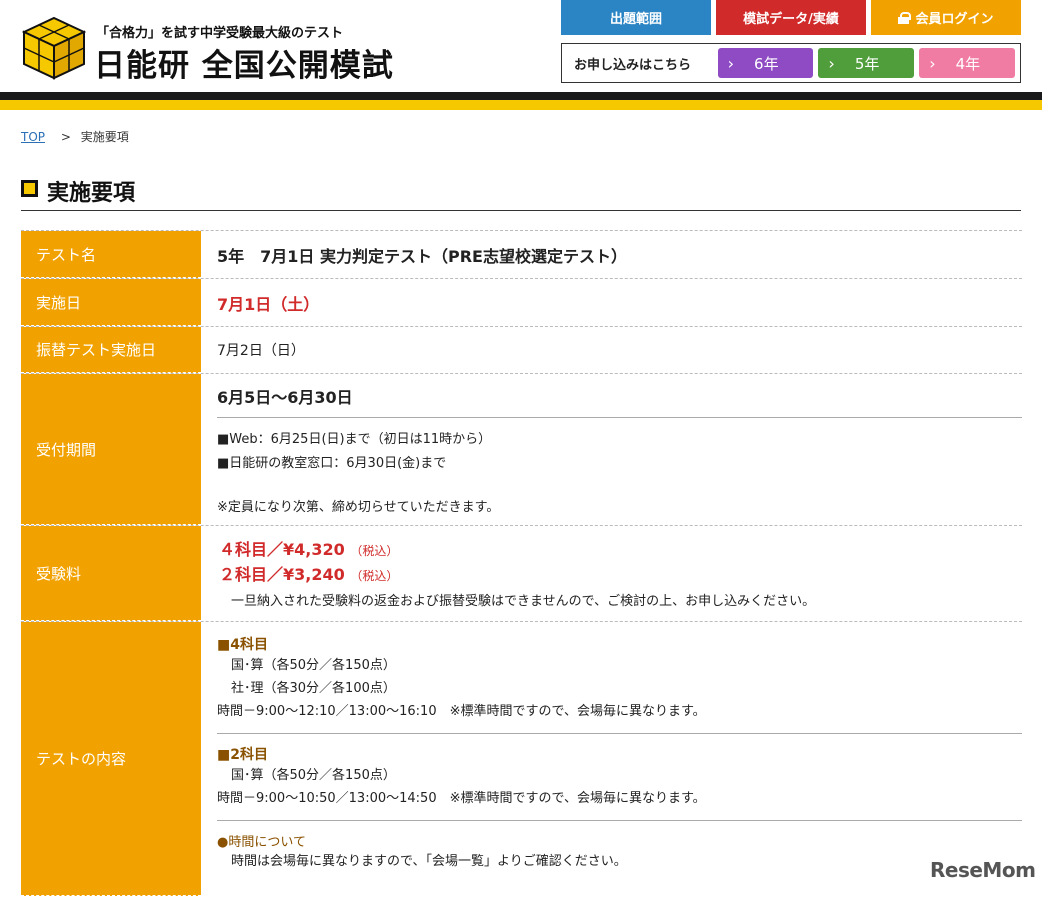  What do you see at coordinates (521, 192) in the screenshot?
I see `page-title: 実施要項` at bounding box center [521, 192].